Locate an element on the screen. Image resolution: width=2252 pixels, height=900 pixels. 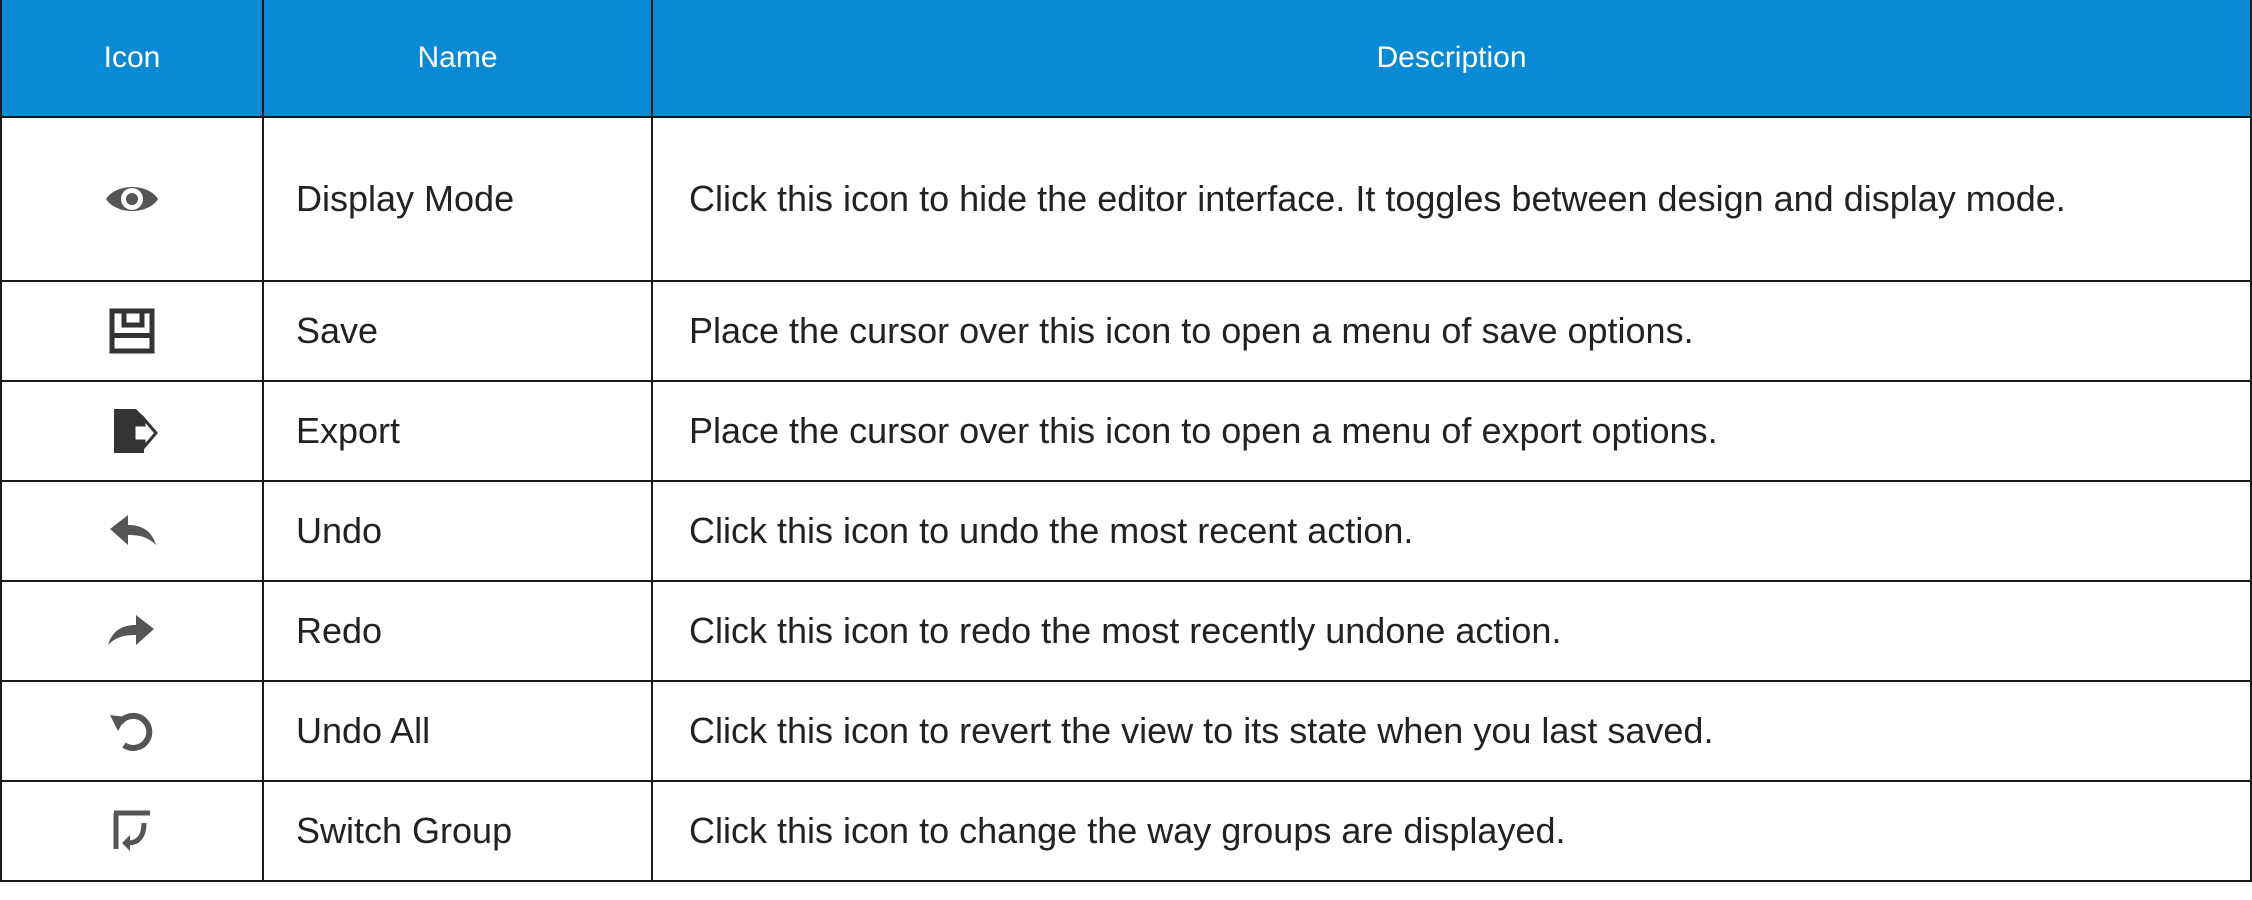
undo-all-icon is located at coordinates (132, 731).